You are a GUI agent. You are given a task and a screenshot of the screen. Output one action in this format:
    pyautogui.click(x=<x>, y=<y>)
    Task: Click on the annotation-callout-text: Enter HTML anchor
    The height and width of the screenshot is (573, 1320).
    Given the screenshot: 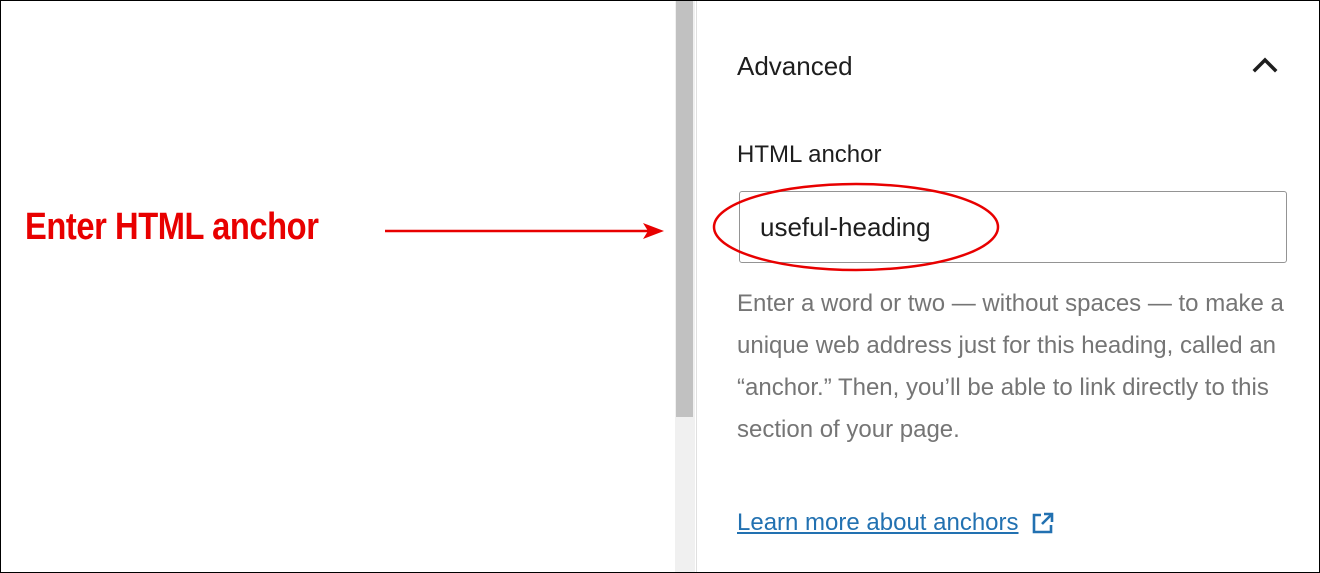 What is the action you would take?
    pyautogui.click(x=172, y=227)
    